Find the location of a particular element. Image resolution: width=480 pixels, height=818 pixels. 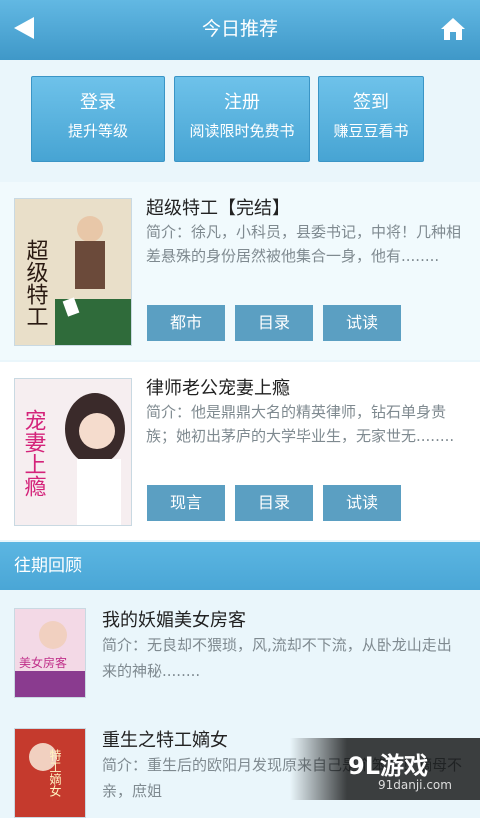

register-button: 注册 阅读限时免费书 is located at coordinates (242, 119).